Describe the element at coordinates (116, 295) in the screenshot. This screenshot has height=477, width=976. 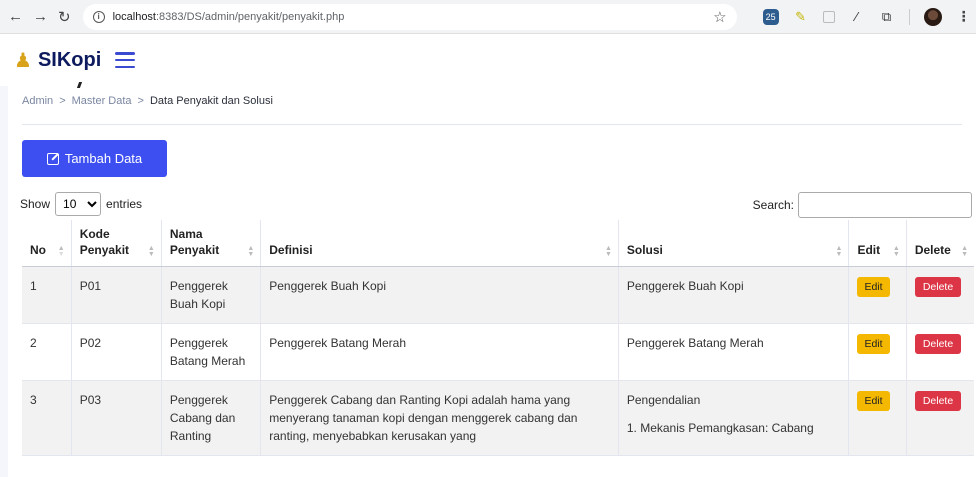
I see `cell-kode: P01` at that location.